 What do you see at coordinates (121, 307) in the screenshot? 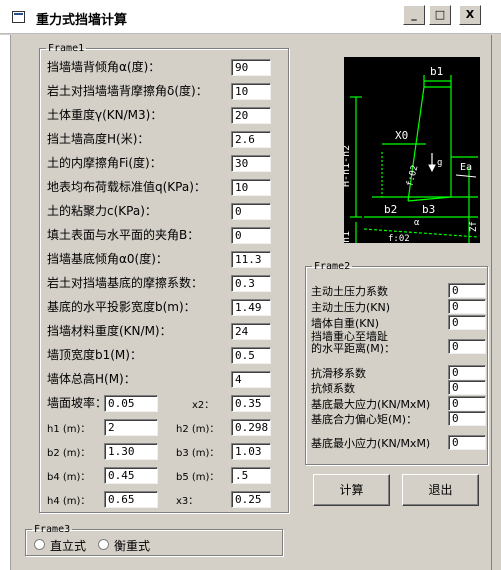
I see `frame1-label-10: 基底的水平投影宽度b(m)：` at bounding box center [121, 307].